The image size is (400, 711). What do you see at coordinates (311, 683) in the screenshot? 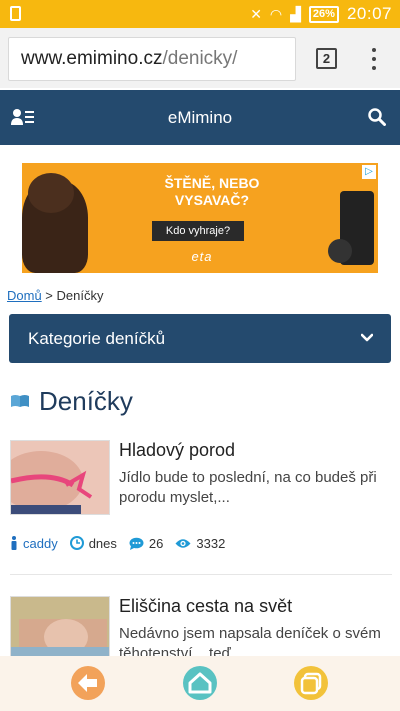
I see `recent-apps-icon` at bounding box center [311, 683].